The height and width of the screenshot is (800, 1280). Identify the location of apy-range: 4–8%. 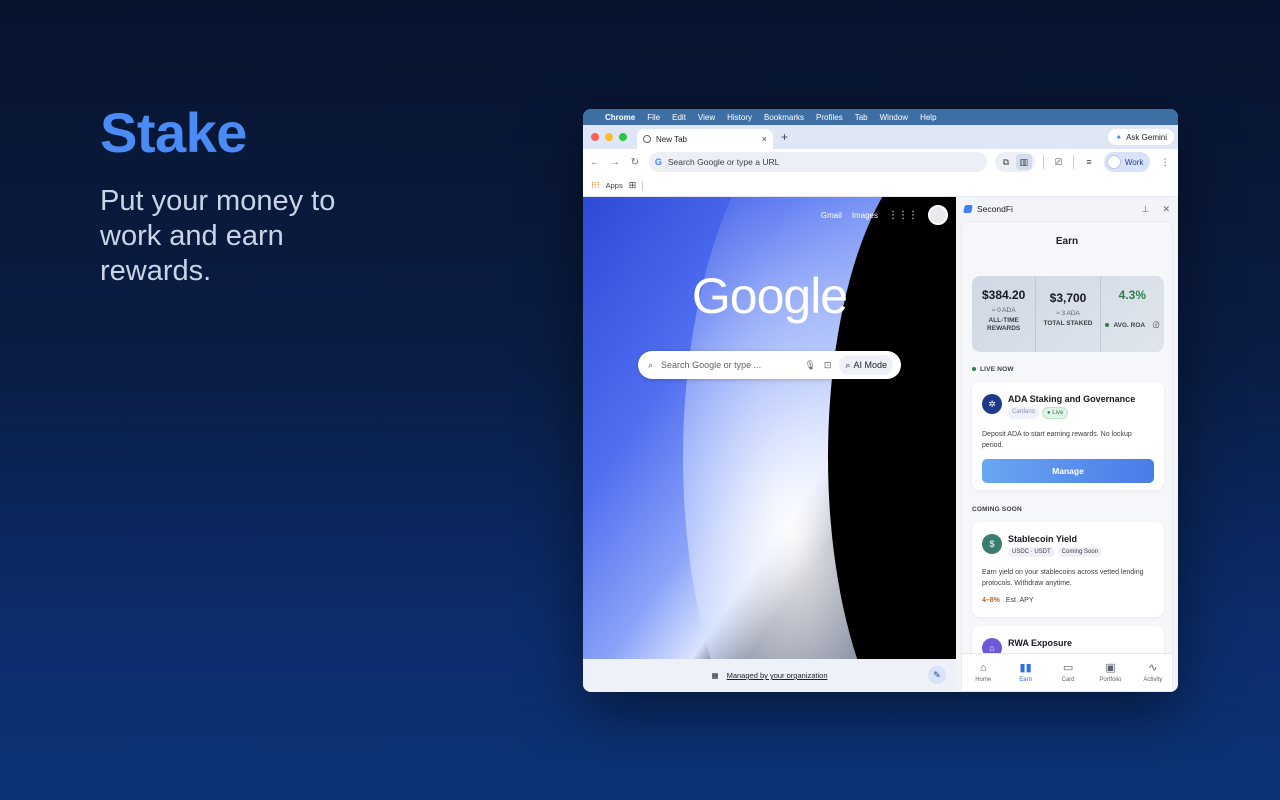
(991, 600).